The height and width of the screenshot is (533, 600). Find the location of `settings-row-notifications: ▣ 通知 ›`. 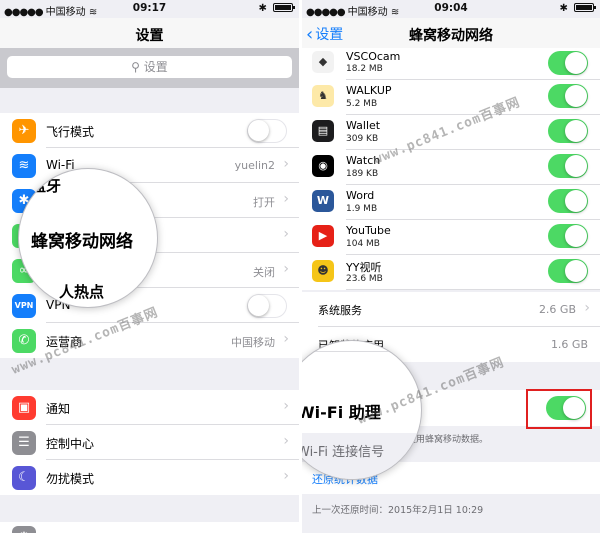

settings-row-notifications: ▣ 通知 › is located at coordinates (149, 407).